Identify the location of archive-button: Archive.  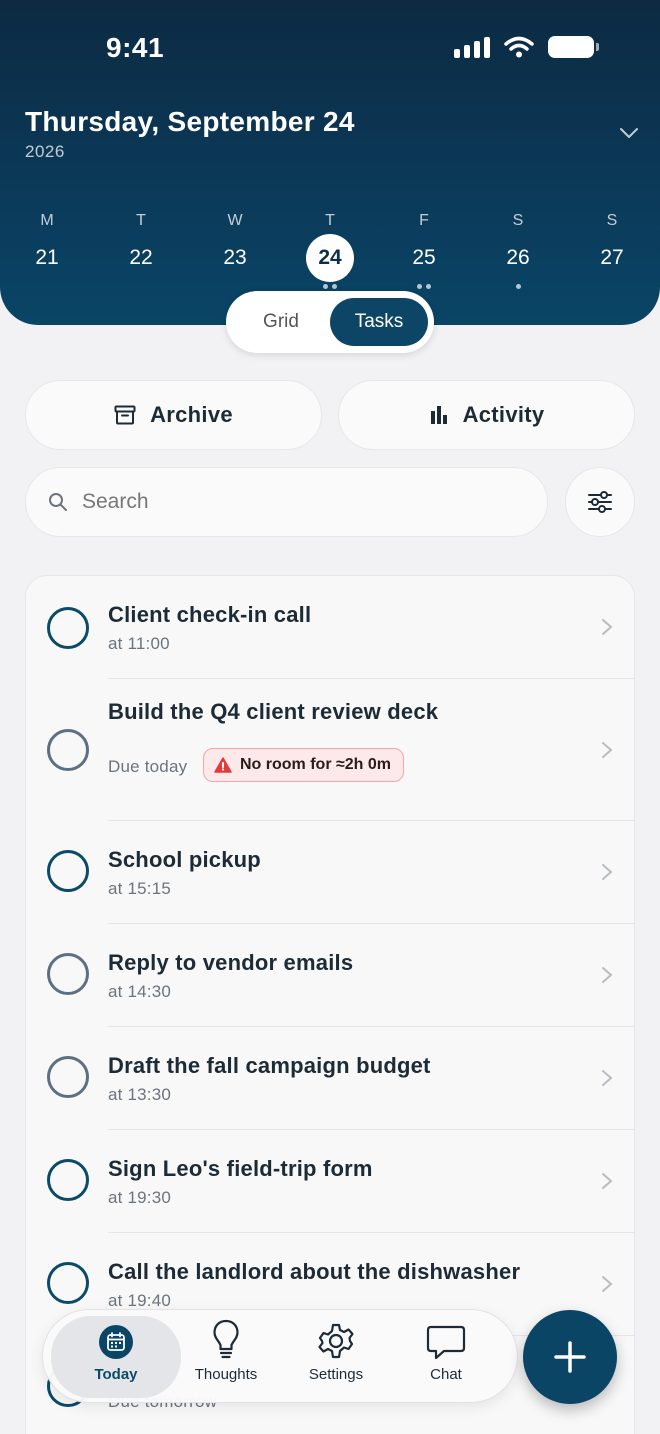
(173, 415).